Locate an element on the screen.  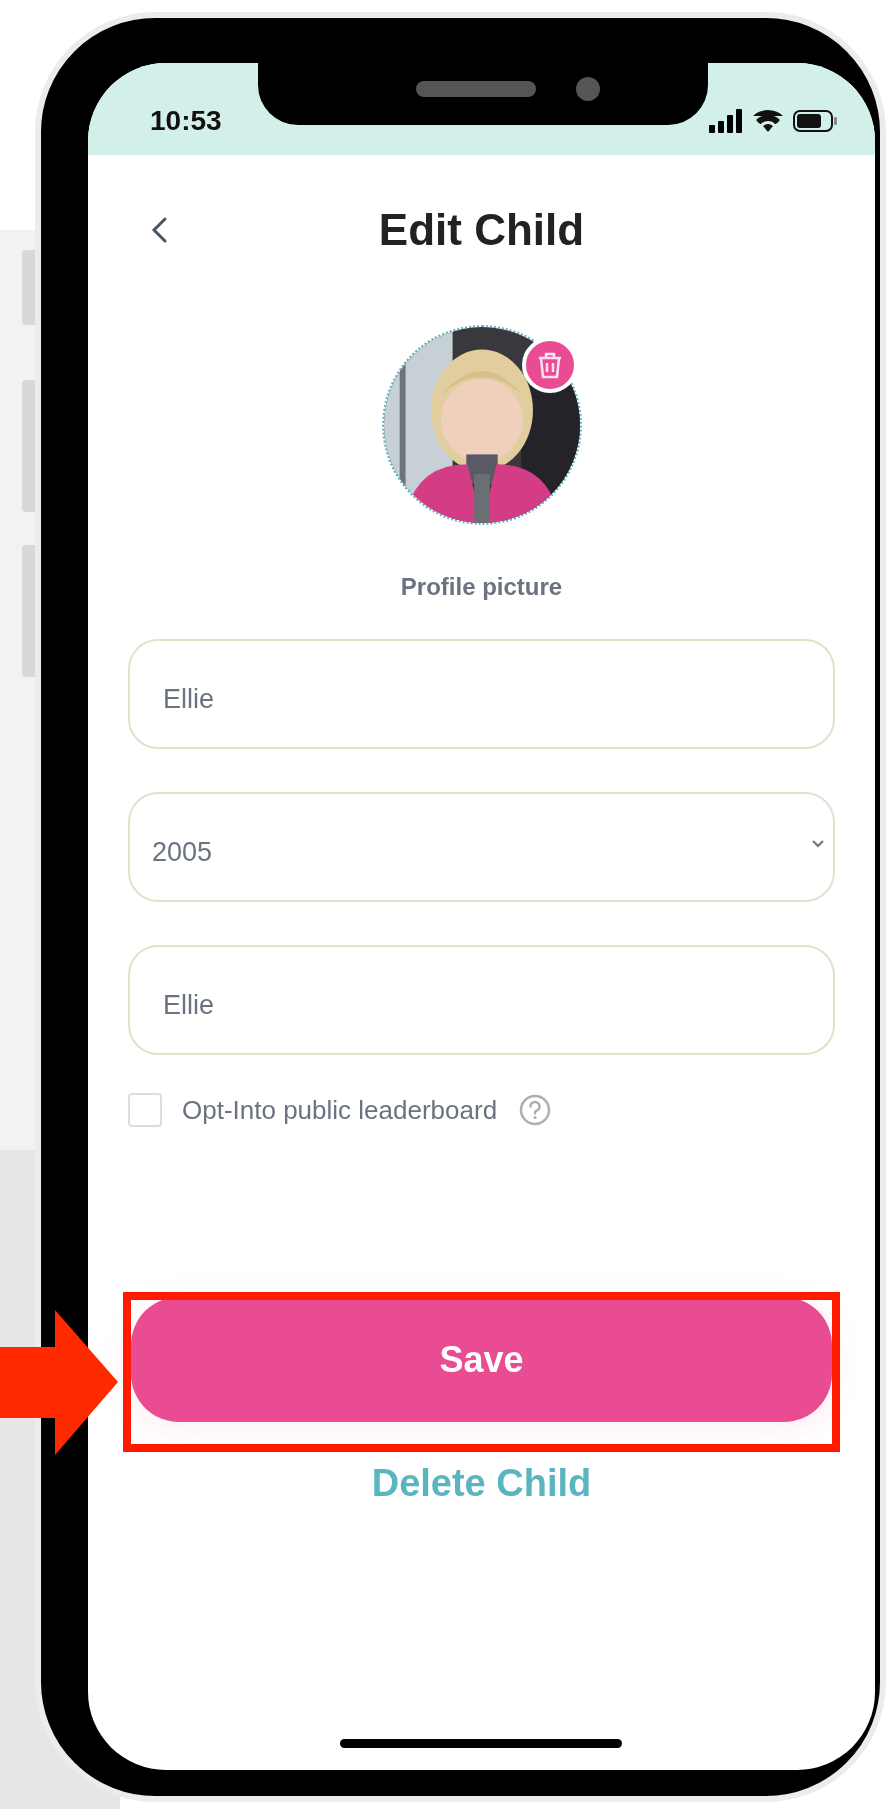
arrow-icon is located at coordinates (59, 1382).